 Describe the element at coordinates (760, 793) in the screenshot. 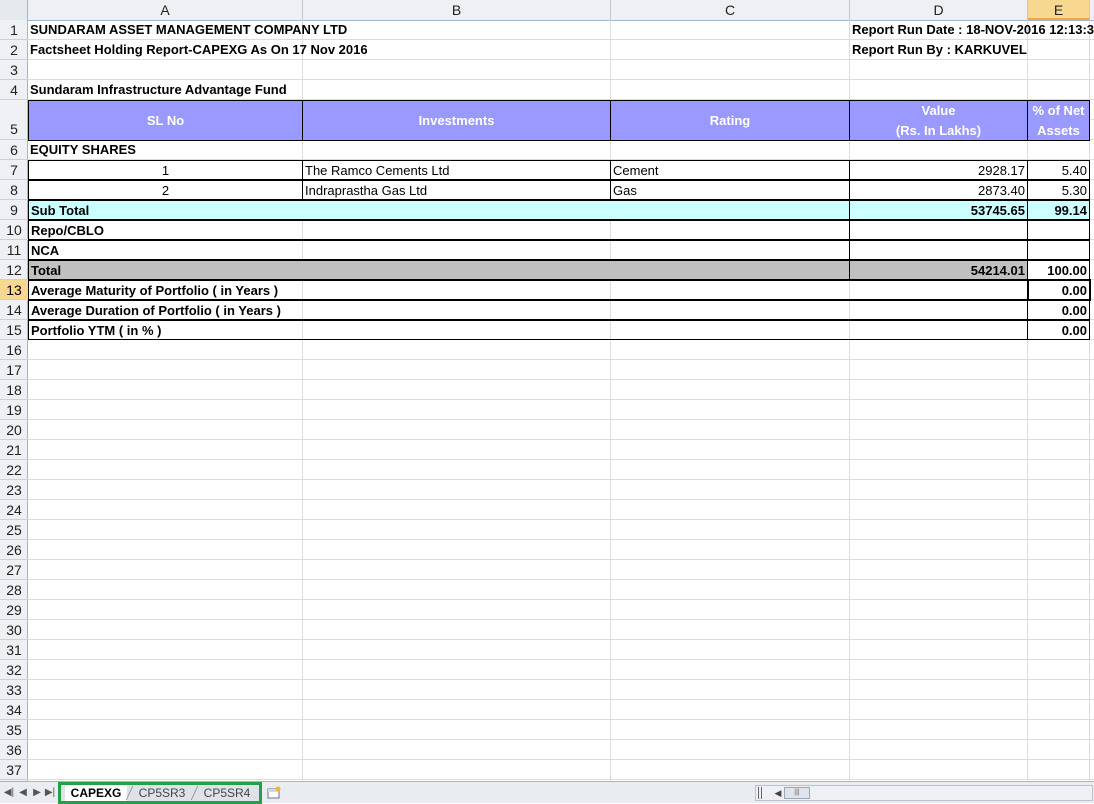

I see `split-handle` at that location.